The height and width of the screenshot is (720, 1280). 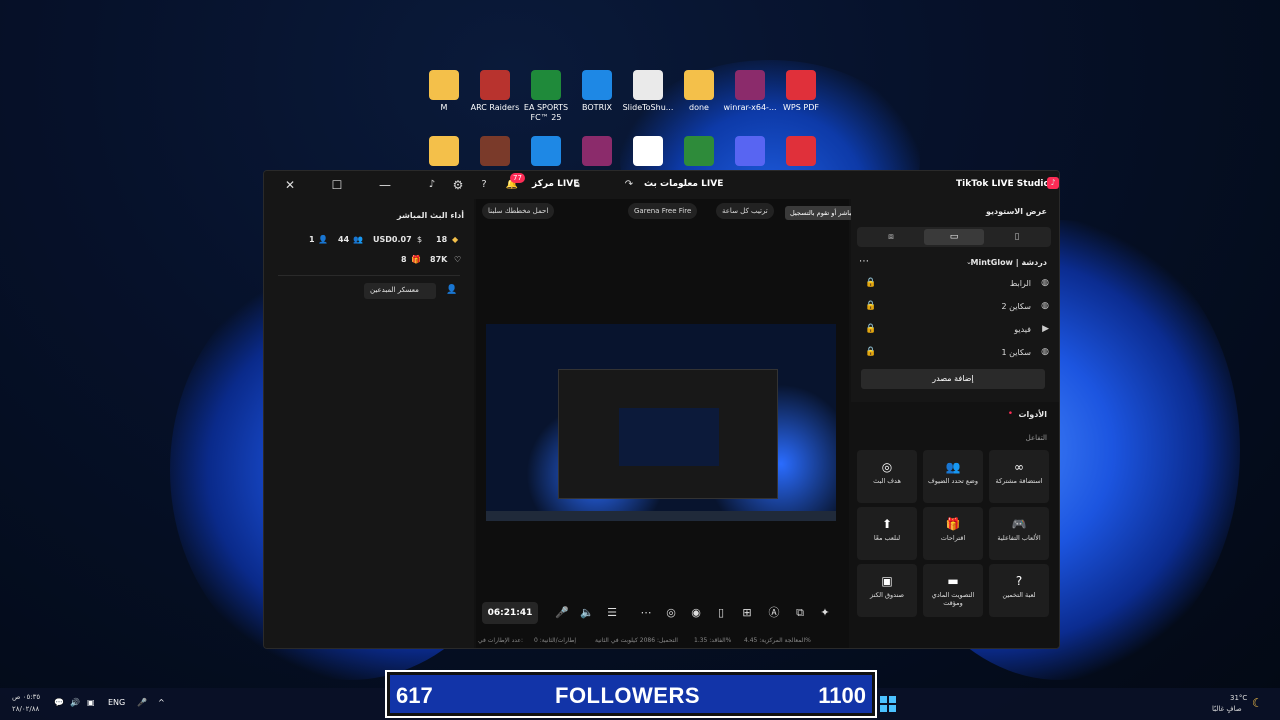 I want to click on desktop-icon-label: M, so click(x=444, y=107).